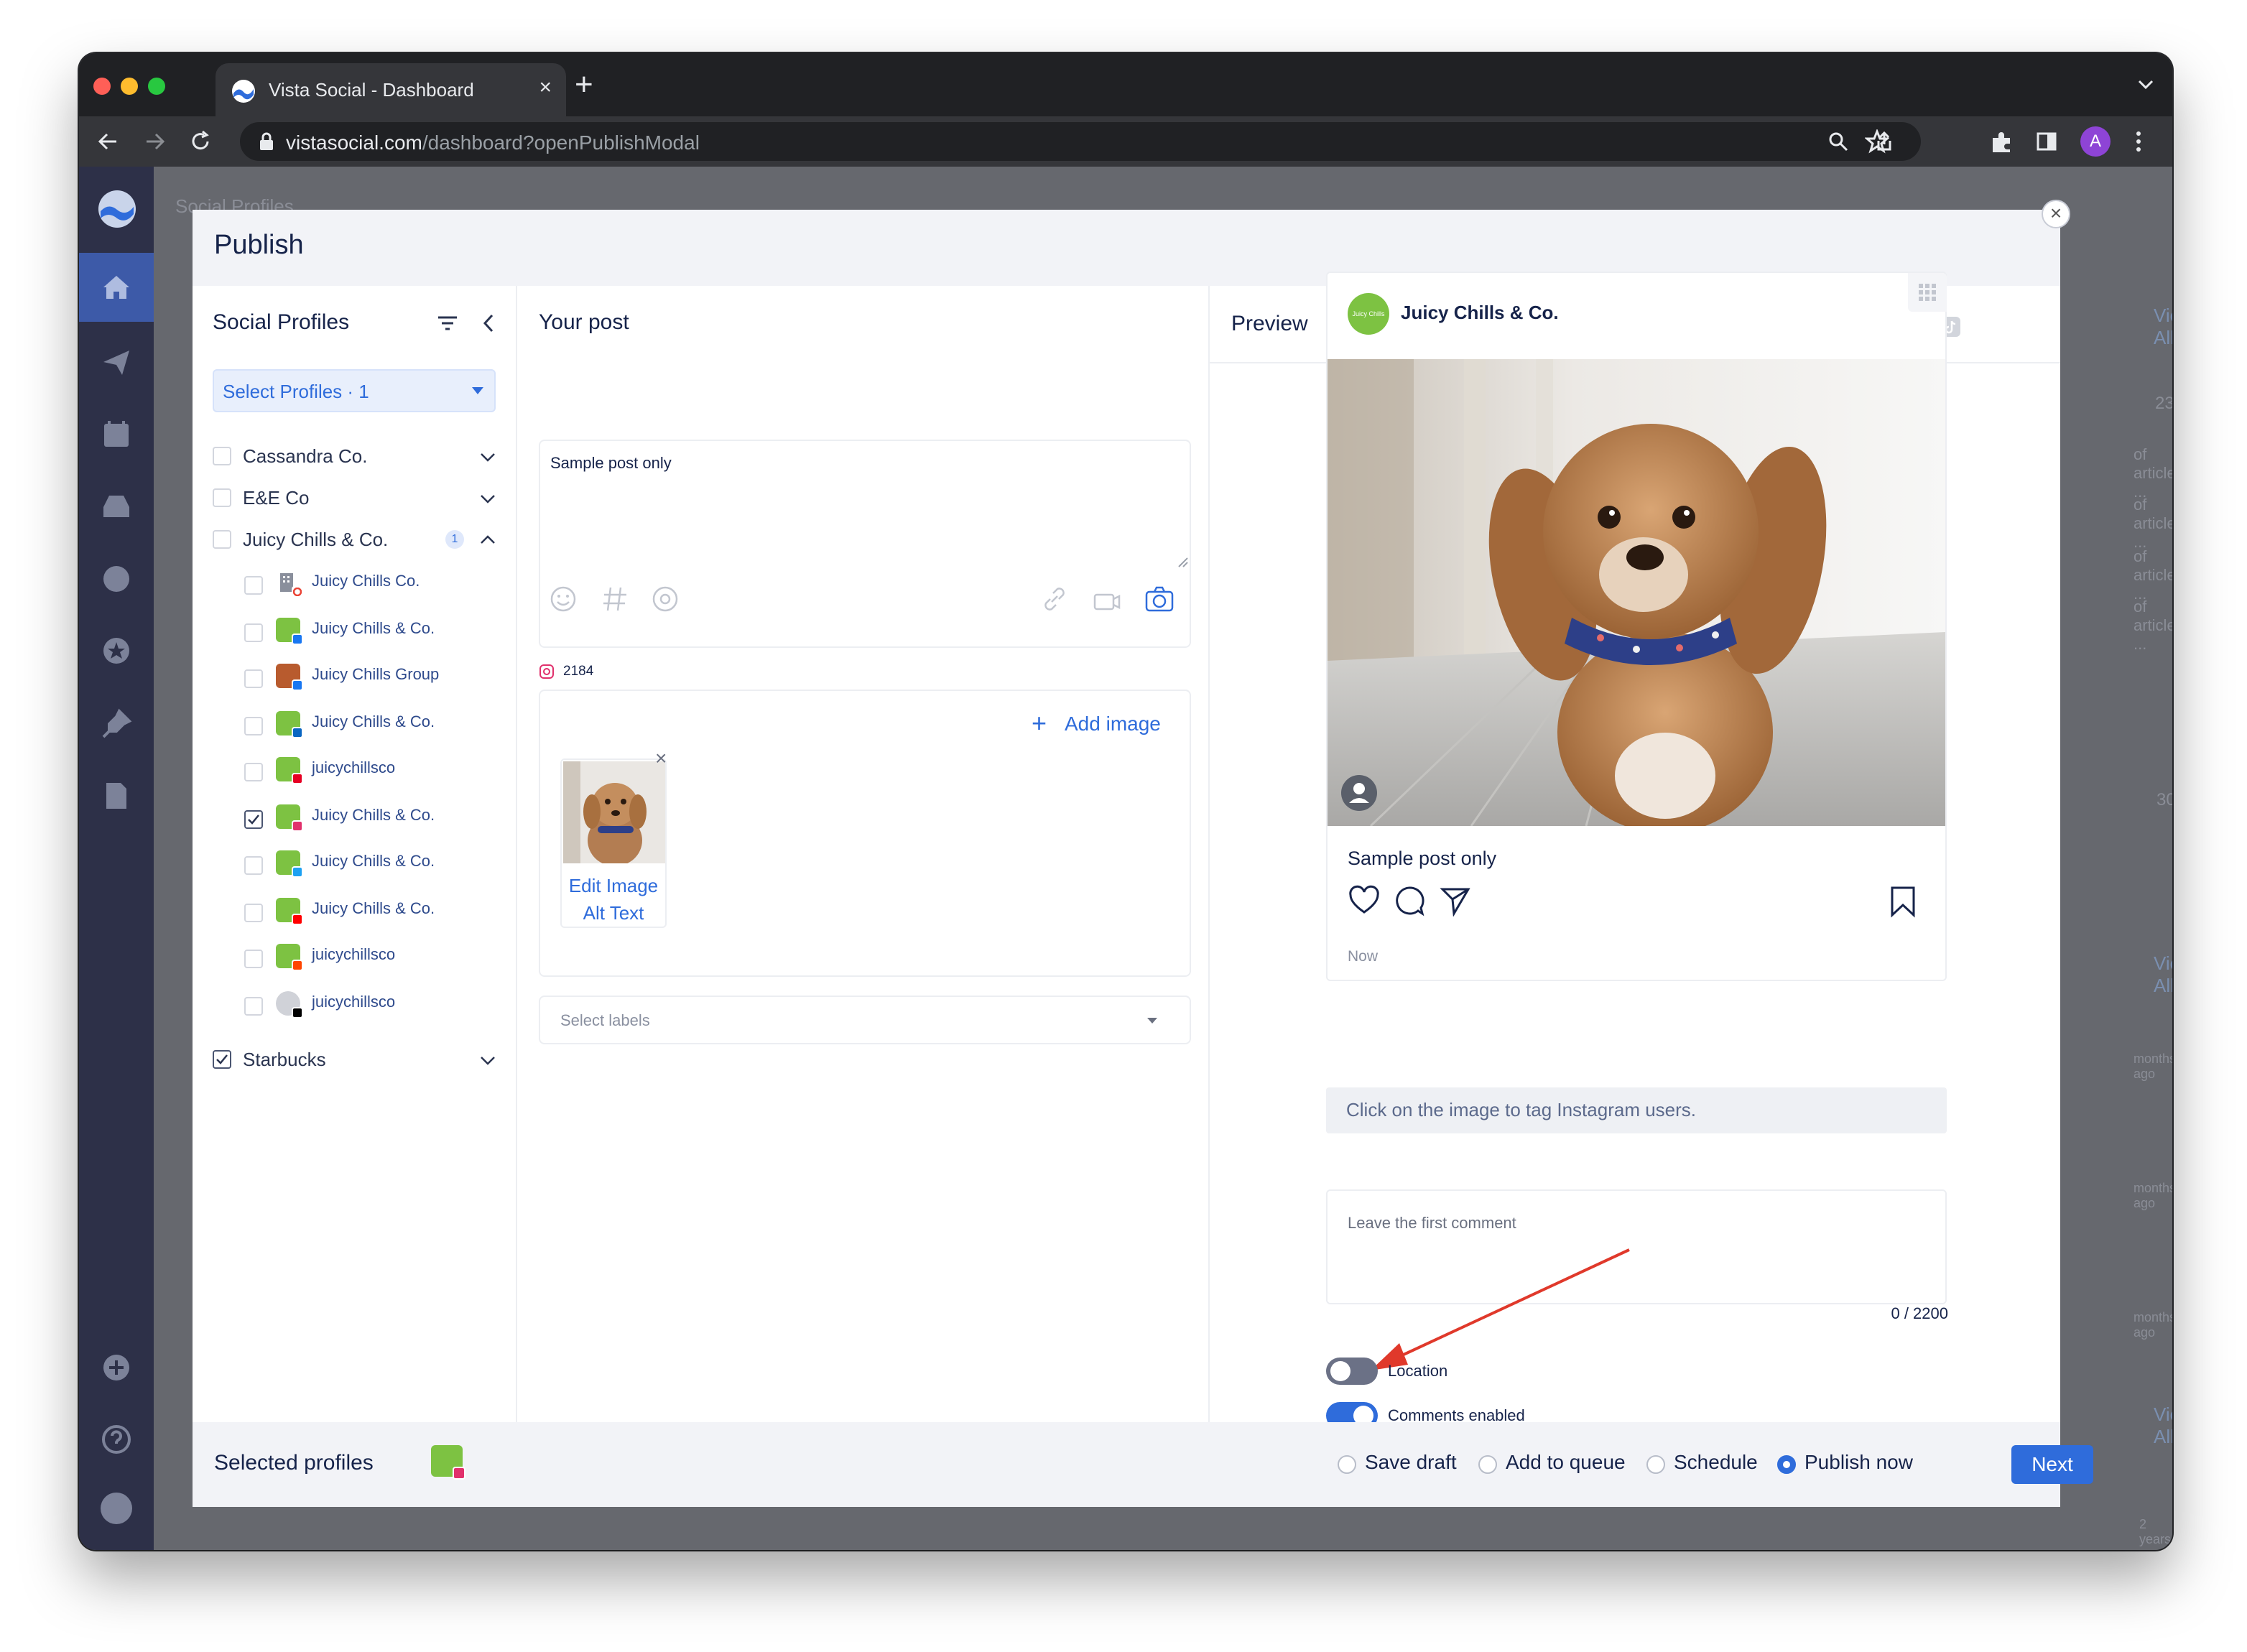 Image resolution: width=2247 pixels, height=1652 pixels. I want to click on edit-alt-text-link: Alt Text, so click(613, 913).